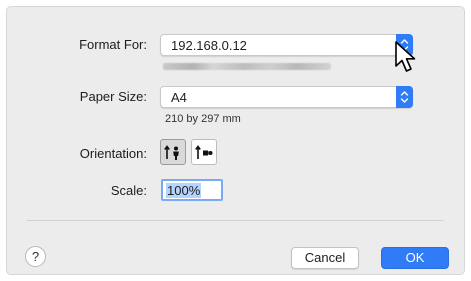 This screenshot has height=281, width=471. What do you see at coordinates (128, 190) in the screenshot?
I see `scale-label: Scale:` at bounding box center [128, 190].